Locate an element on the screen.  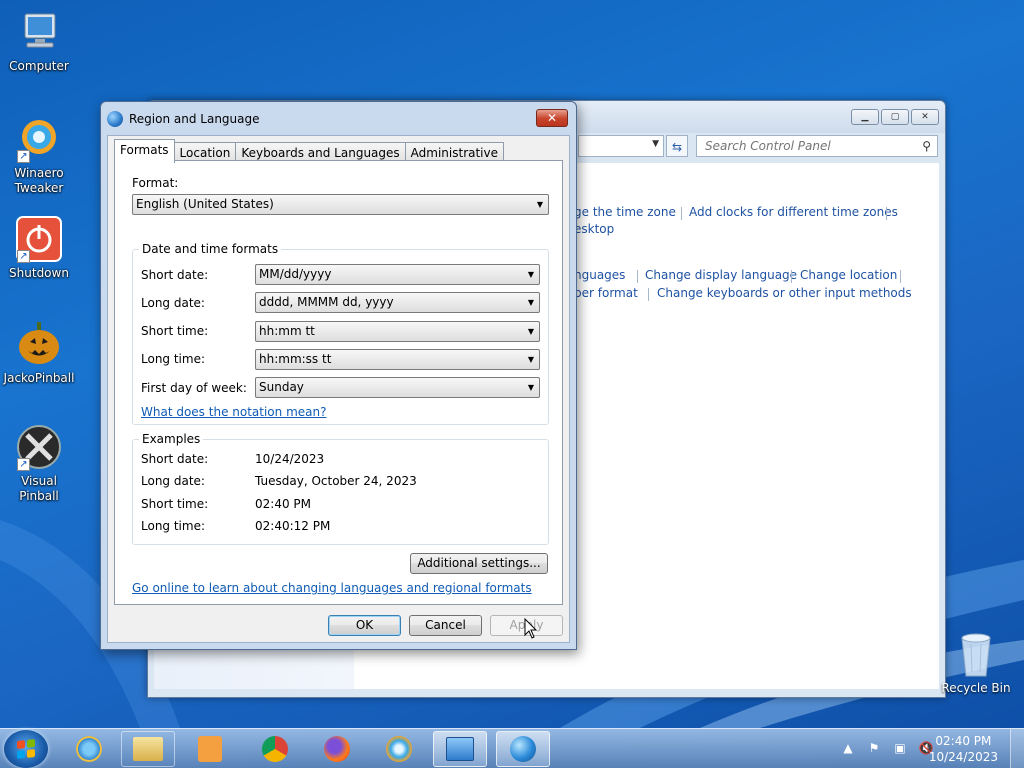
taskbar-control-panel is located at coordinates (460, 749).